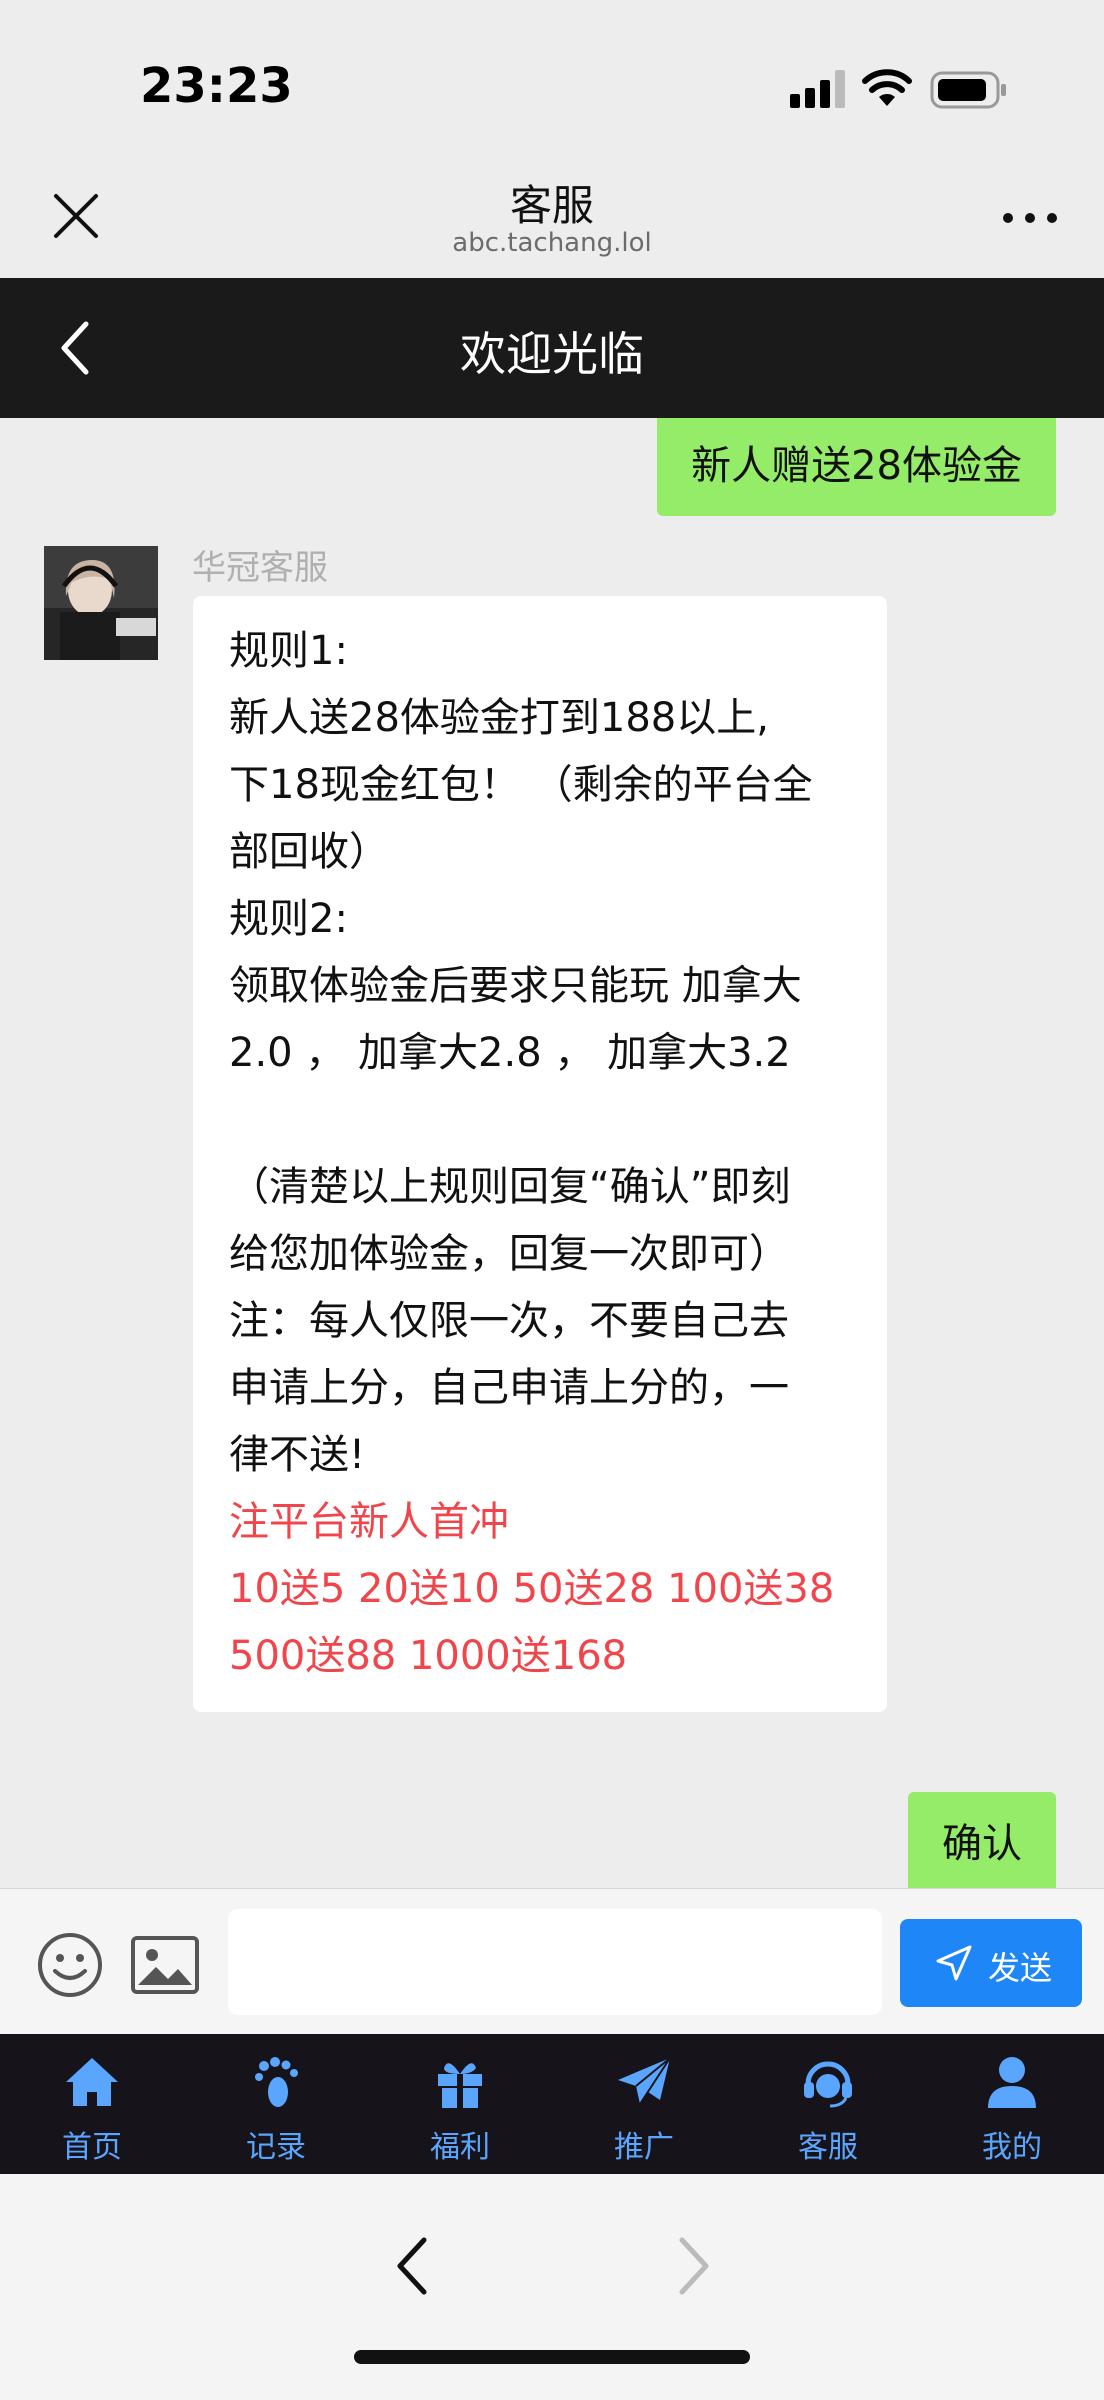 The width and height of the screenshot is (1104, 2400). I want to click on message-line: 注：每人仅限一次，不要自己去, so click(509, 1321).